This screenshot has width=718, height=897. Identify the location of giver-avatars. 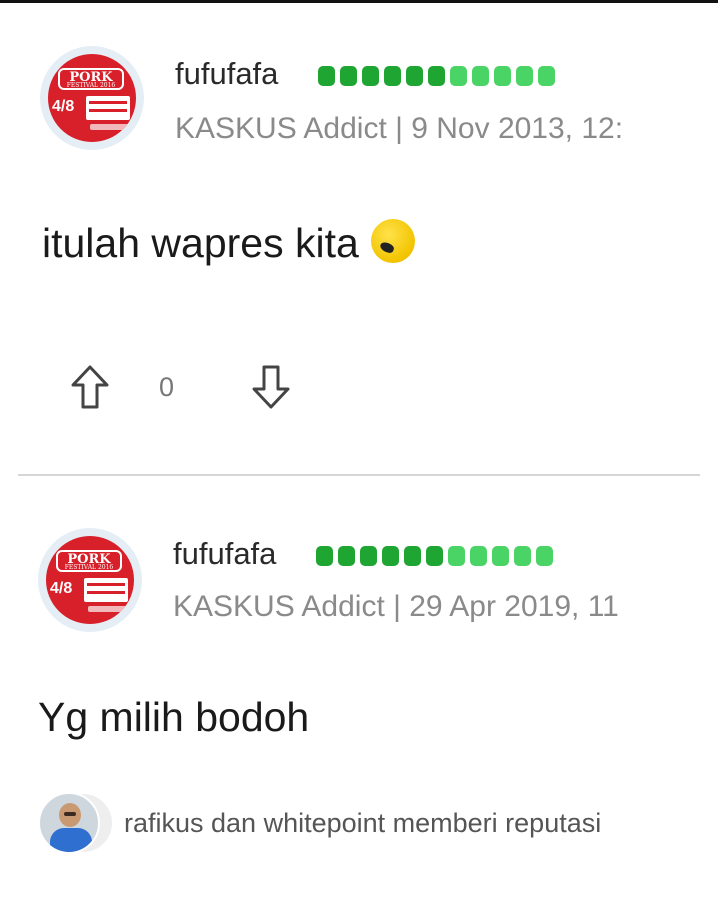
(76, 823).